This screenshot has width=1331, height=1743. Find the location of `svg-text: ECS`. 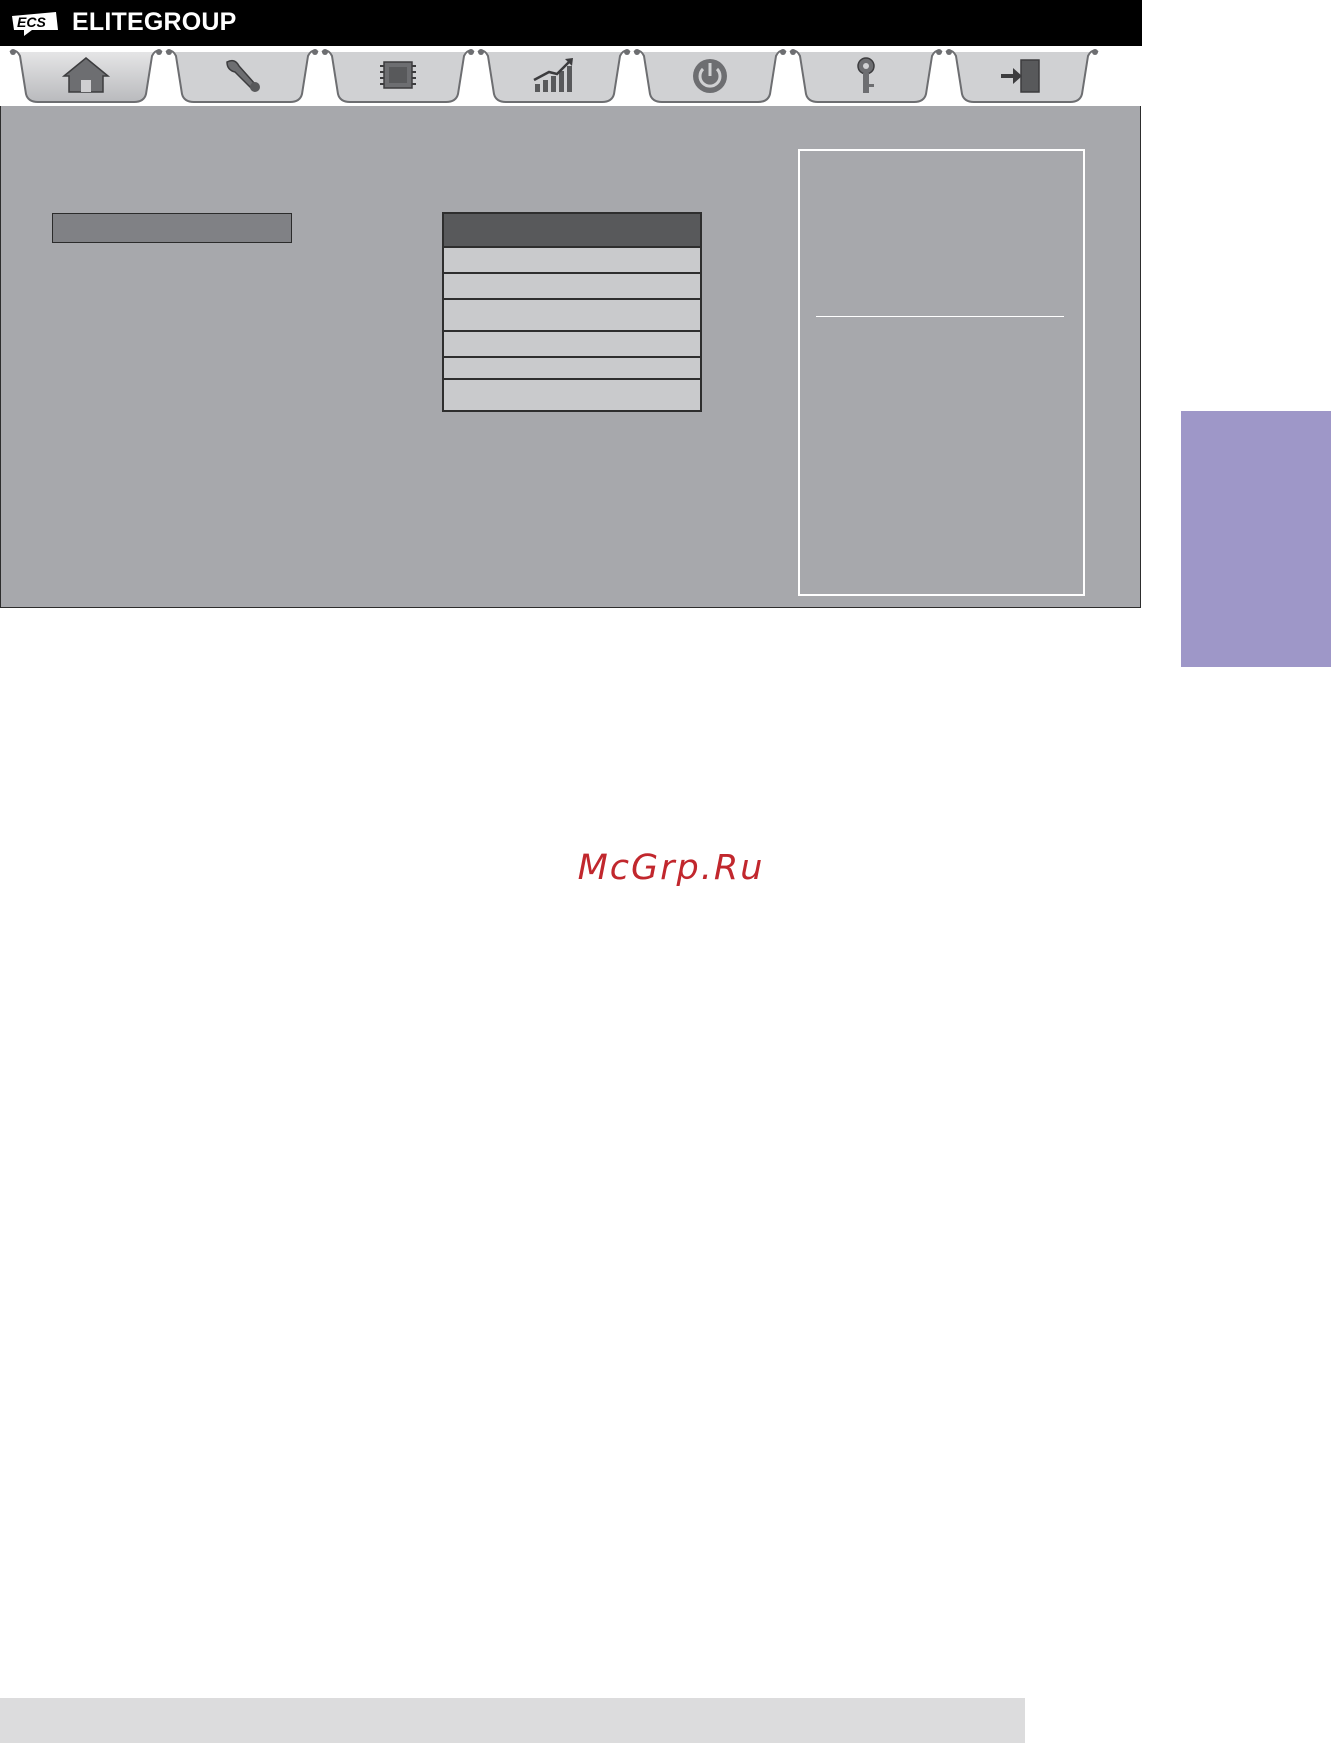

svg-text: ECS is located at coordinates (31, 22).